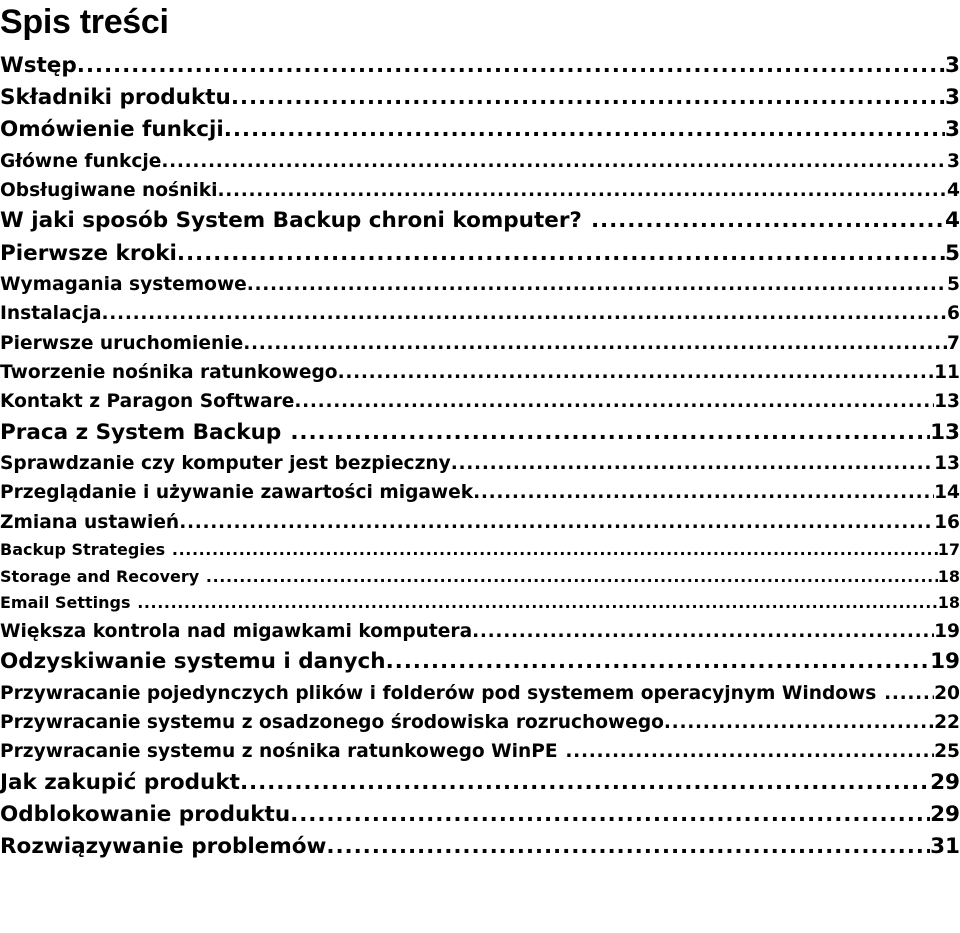  Describe the element at coordinates (65, 603) in the screenshot. I see `toc-entry-label: Email Settings` at that location.